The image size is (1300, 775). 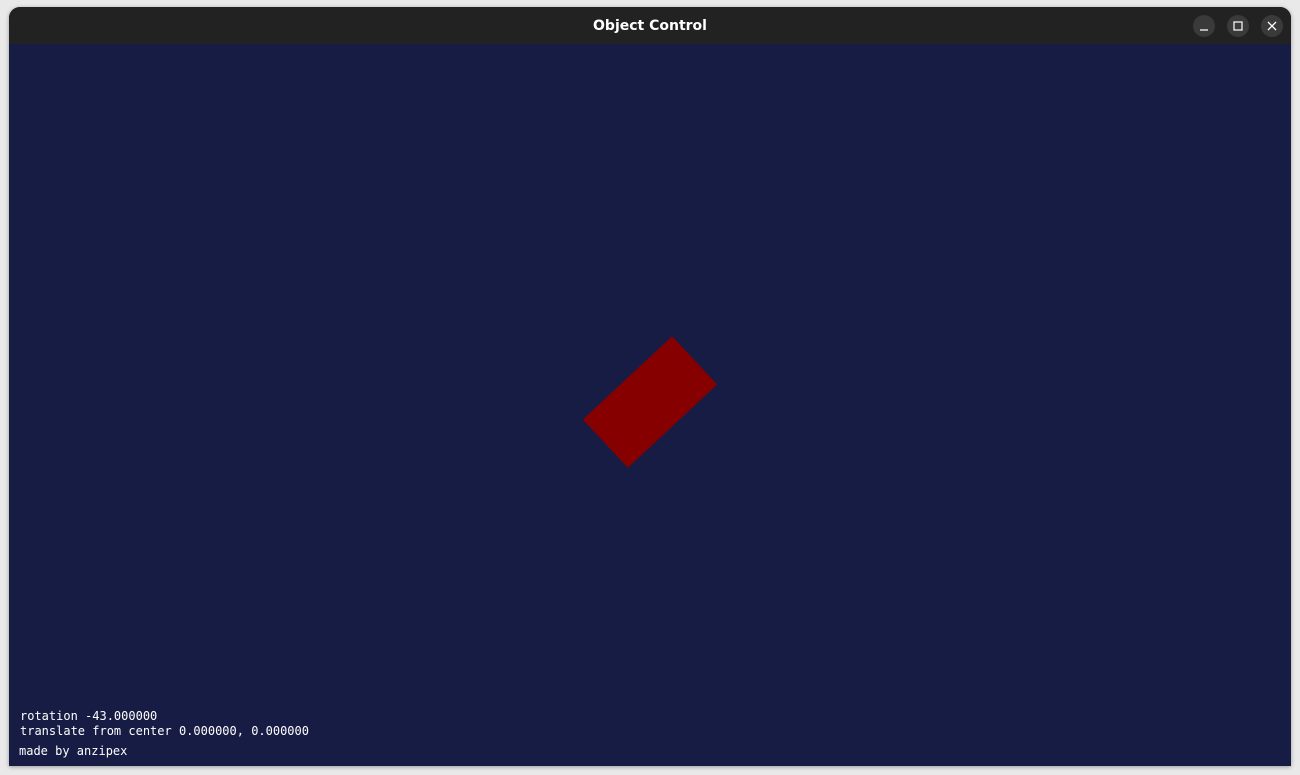 I want to click on minimize-button, so click(x=1204, y=26).